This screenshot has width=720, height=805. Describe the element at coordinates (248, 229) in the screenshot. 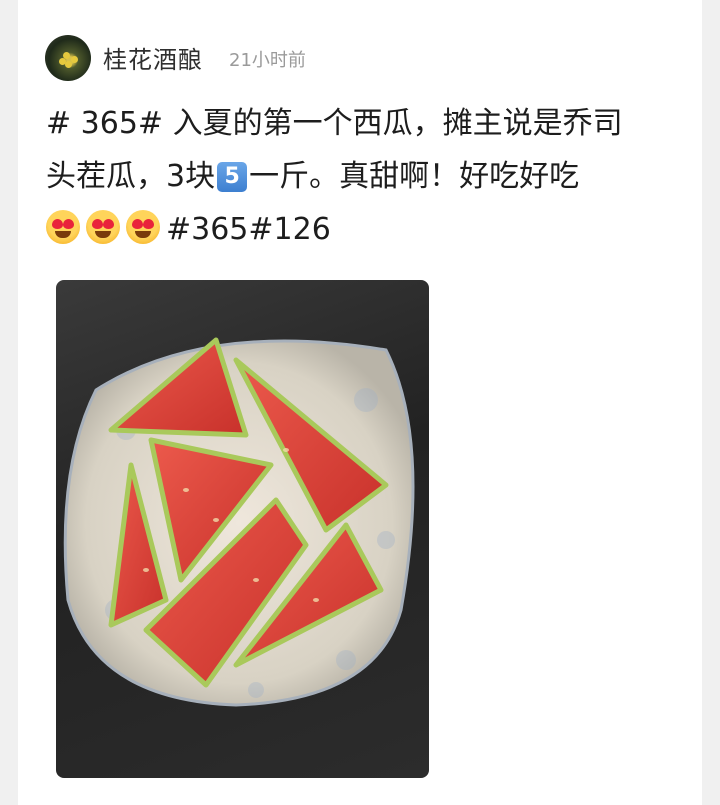

I see `hashtag-link: #365#126` at that location.